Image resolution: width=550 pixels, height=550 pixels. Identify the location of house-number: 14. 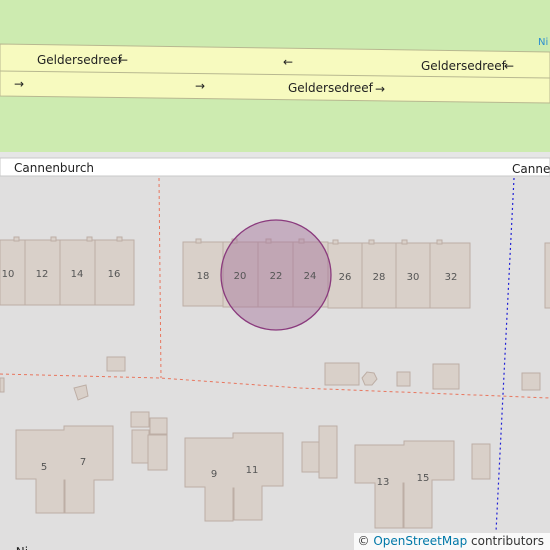
(77, 274).